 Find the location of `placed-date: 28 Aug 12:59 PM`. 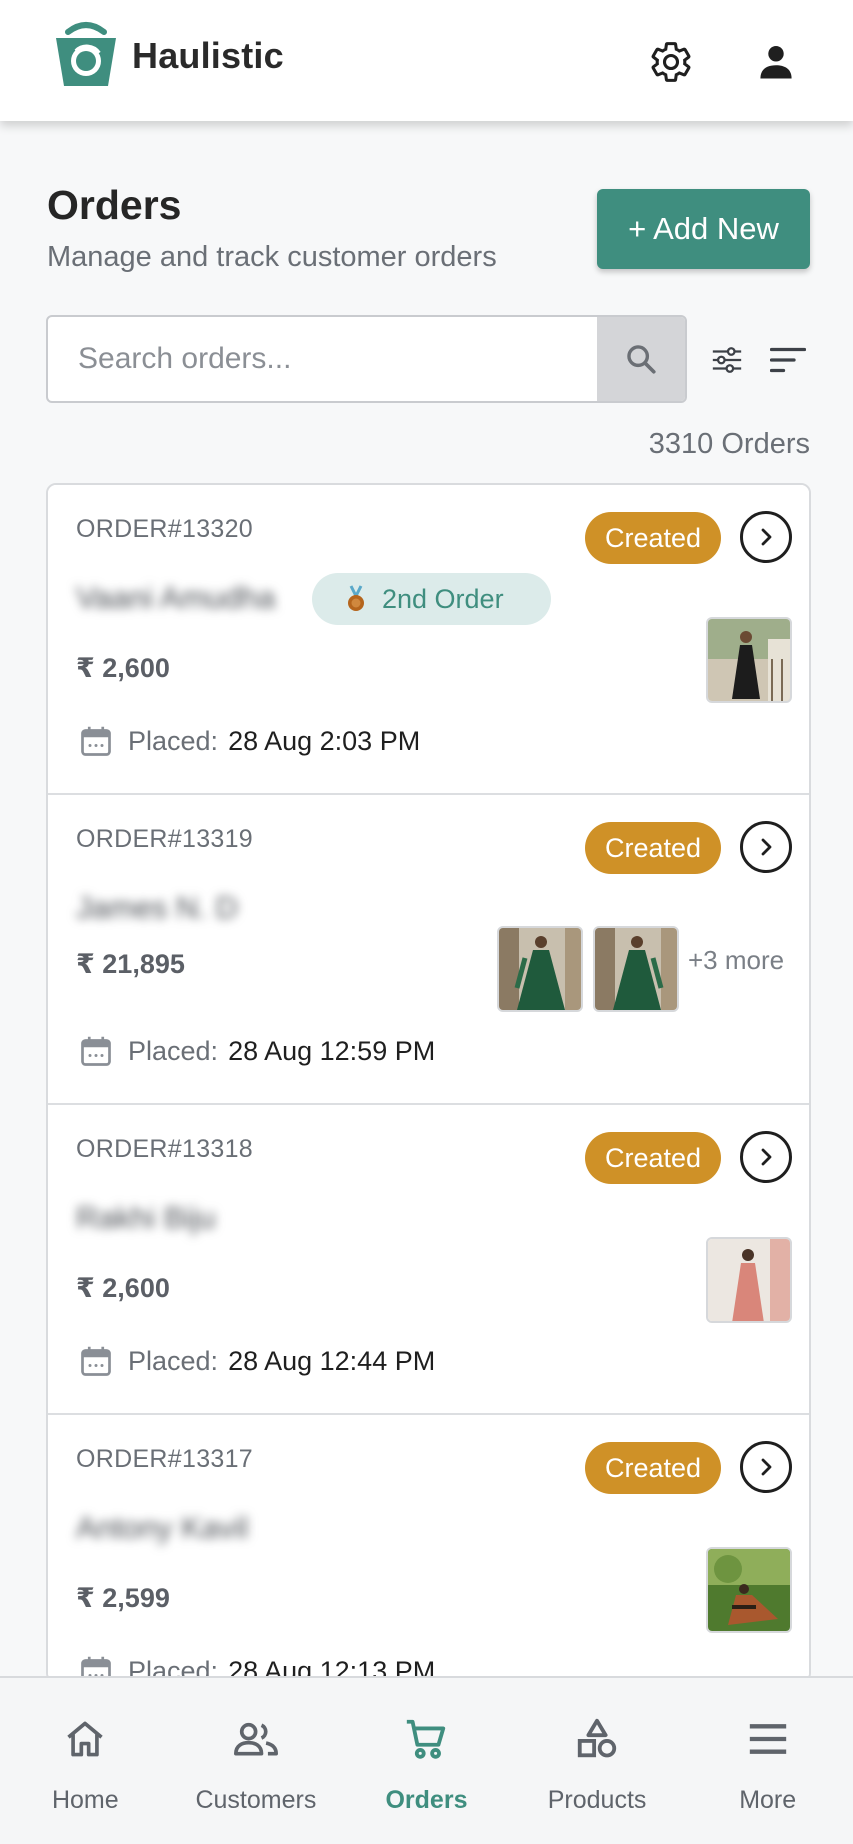

placed-date: 28 Aug 12:59 PM is located at coordinates (332, 1050).